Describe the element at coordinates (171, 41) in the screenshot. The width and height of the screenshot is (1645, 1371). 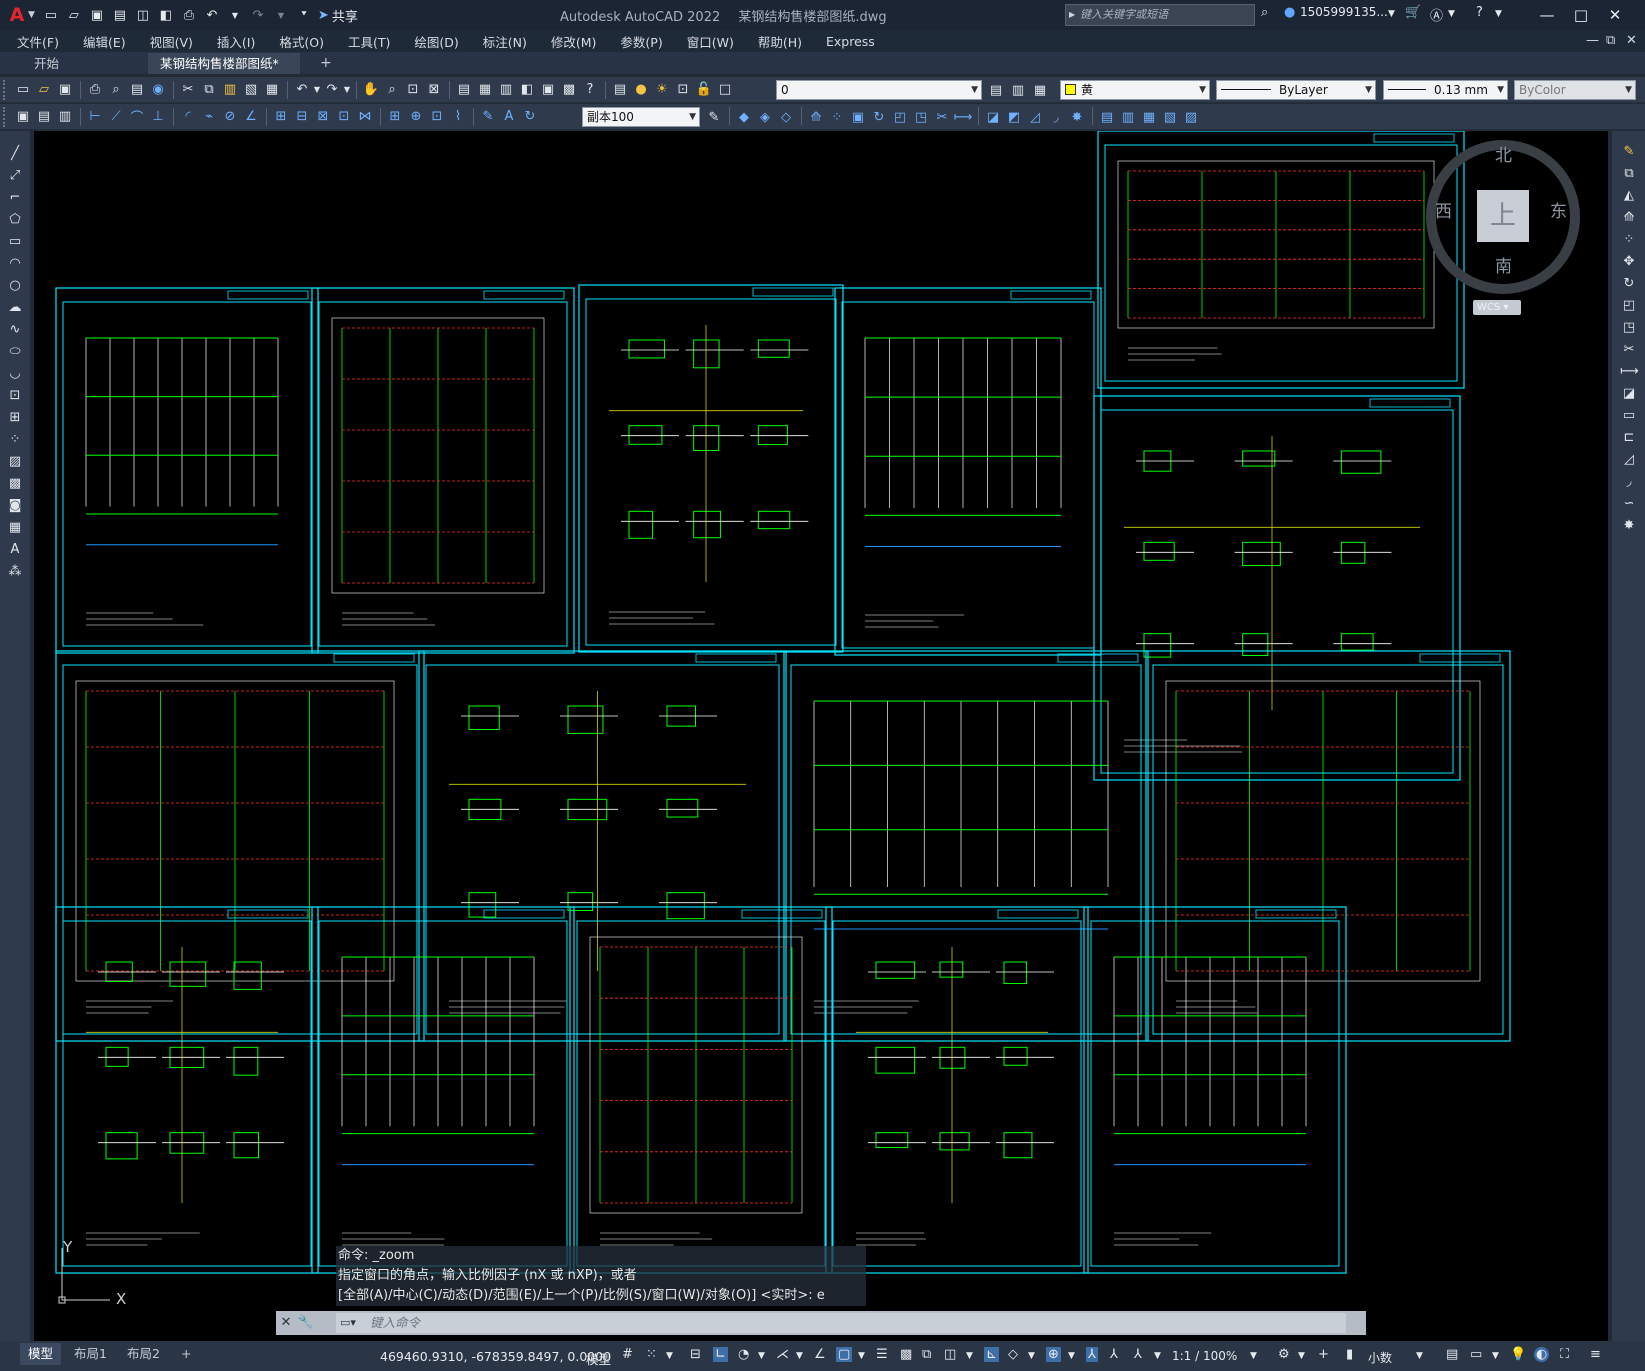
I see `menu-view: 视图(V)` at that location.